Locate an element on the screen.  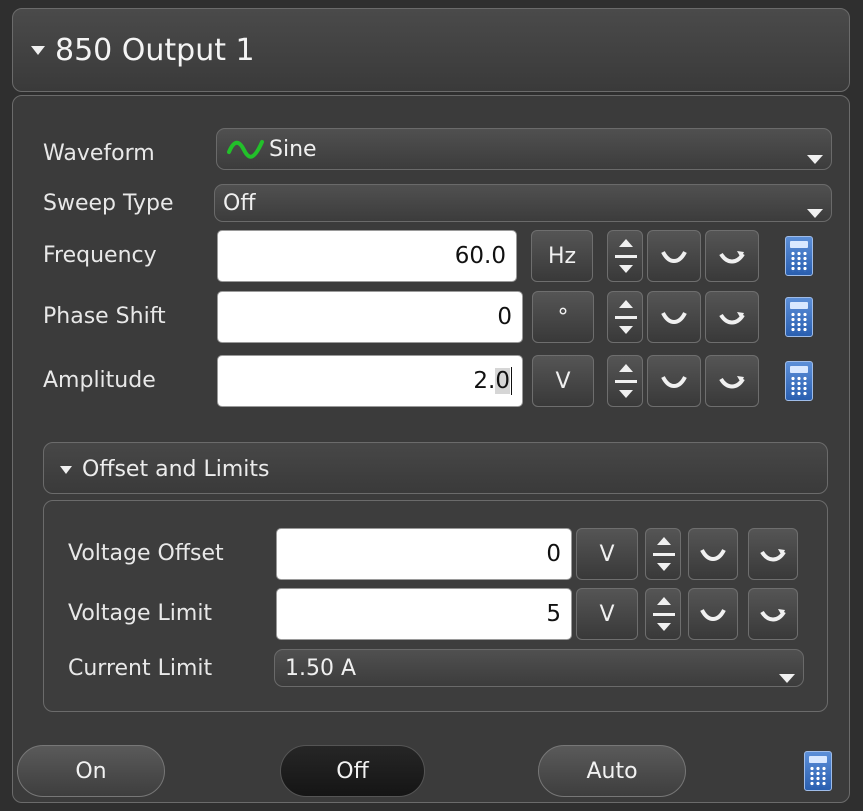
waveform-dropdown: Sine is located at coordinates (524, 149).